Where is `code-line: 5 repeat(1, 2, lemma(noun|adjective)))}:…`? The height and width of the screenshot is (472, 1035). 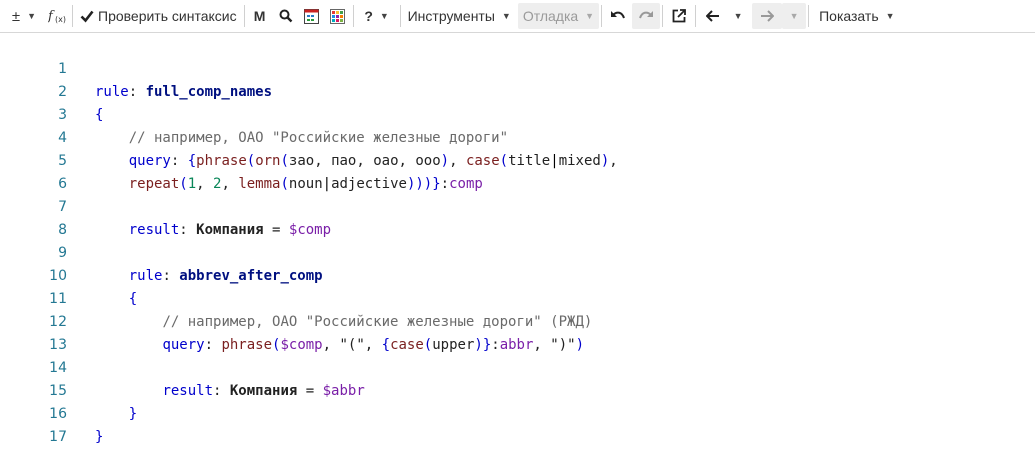
code-line: 5 repeat(1, 2, lemma(noun|adjective)))}:… is located at coordinates (517, 159).